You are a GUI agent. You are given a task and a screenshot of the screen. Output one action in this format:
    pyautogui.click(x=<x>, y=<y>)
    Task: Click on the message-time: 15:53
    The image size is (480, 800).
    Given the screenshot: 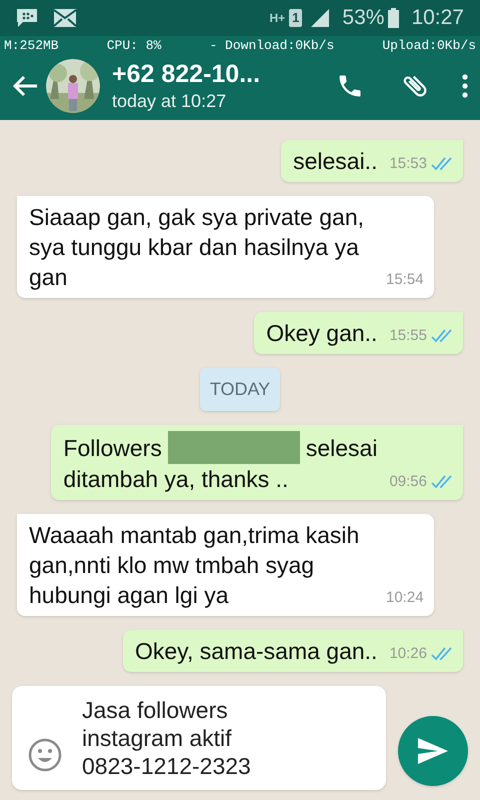 What is the action you would take?
    pyautogui.click(x=408, y=164)
    